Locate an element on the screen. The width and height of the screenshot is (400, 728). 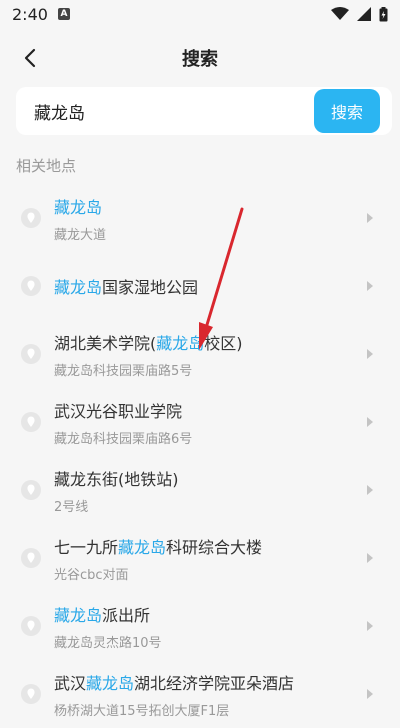
result-name-part: 武汉 is located at coordinates (70, 683).